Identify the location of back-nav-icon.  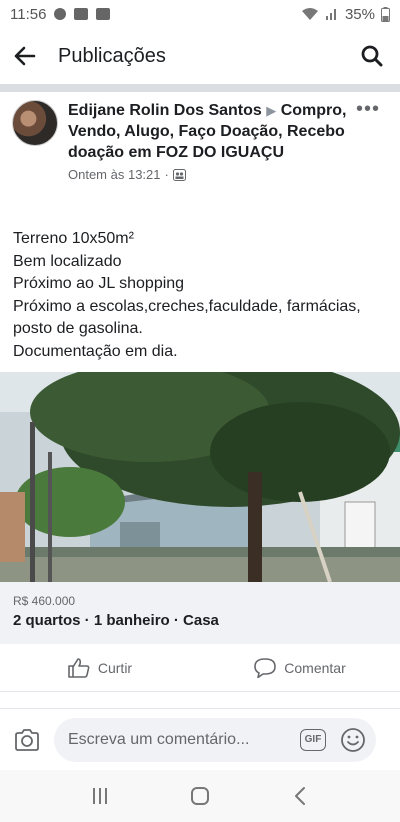
(300, 796).